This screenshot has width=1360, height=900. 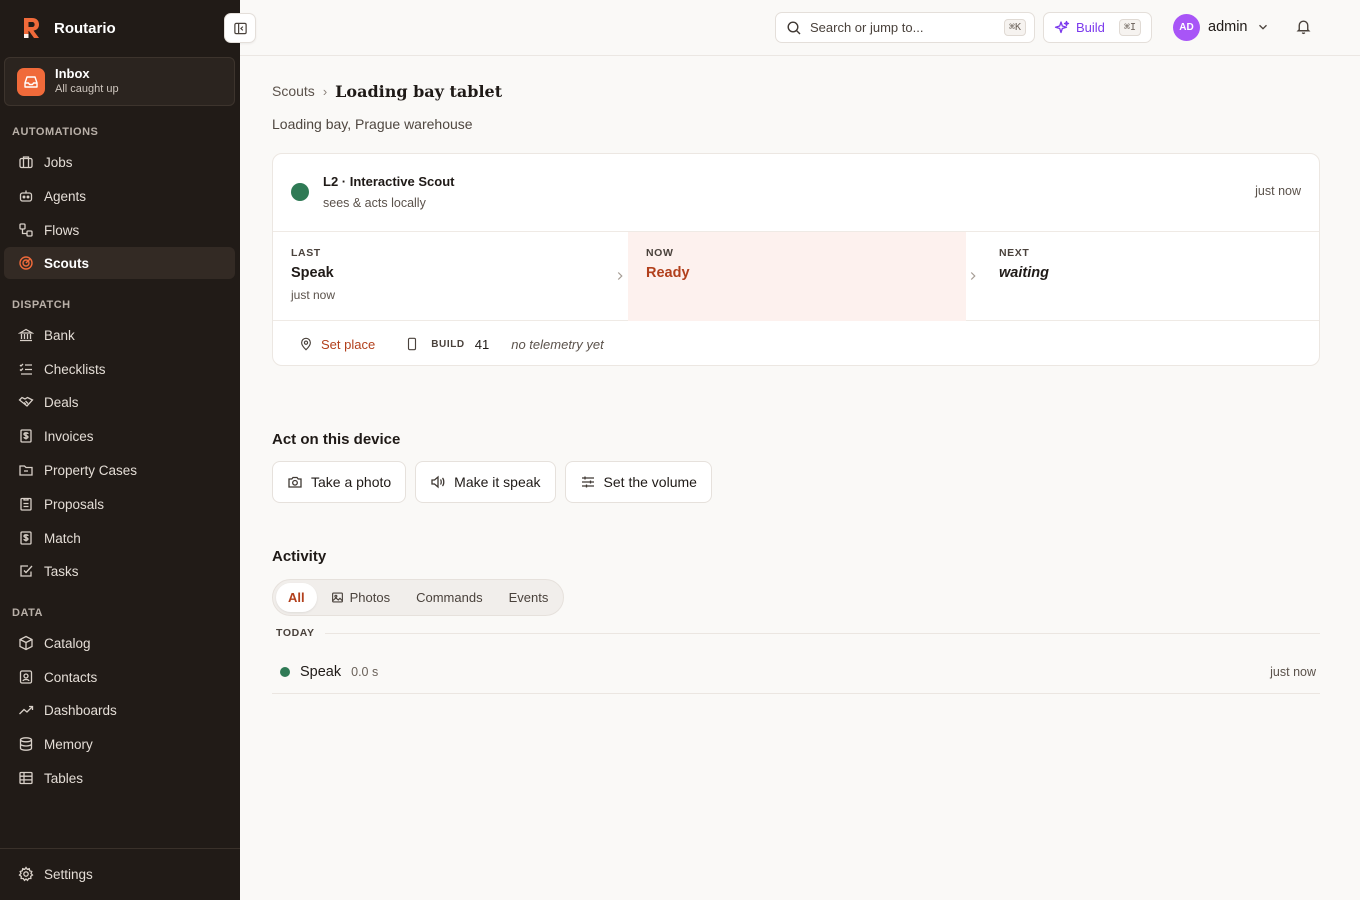 What do you see at coordinates (72, 73) in the screenshot?
I see `inbox-title: Inbox` at bounding box center [72, 73].